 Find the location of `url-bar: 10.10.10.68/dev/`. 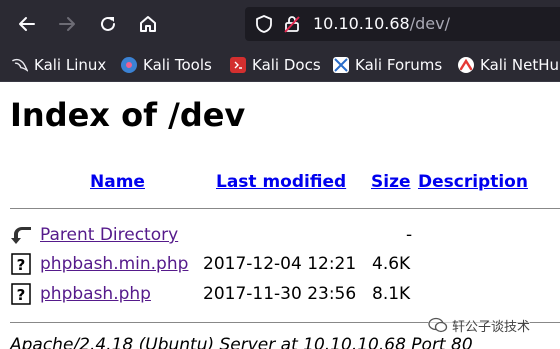

url-bar: 10.10.10.68/dev/ is located at coordinates (402, 24).